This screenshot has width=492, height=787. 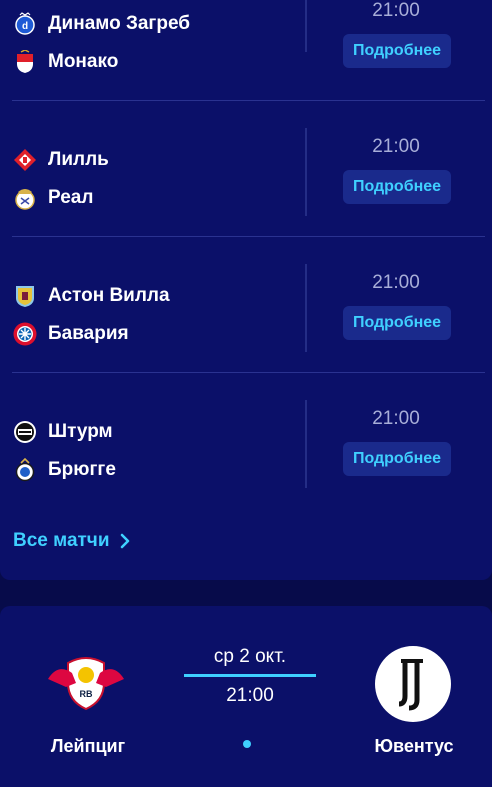 I want to click on dinamo-zagreb-logo-icon: d, so click(x=25, y=24).